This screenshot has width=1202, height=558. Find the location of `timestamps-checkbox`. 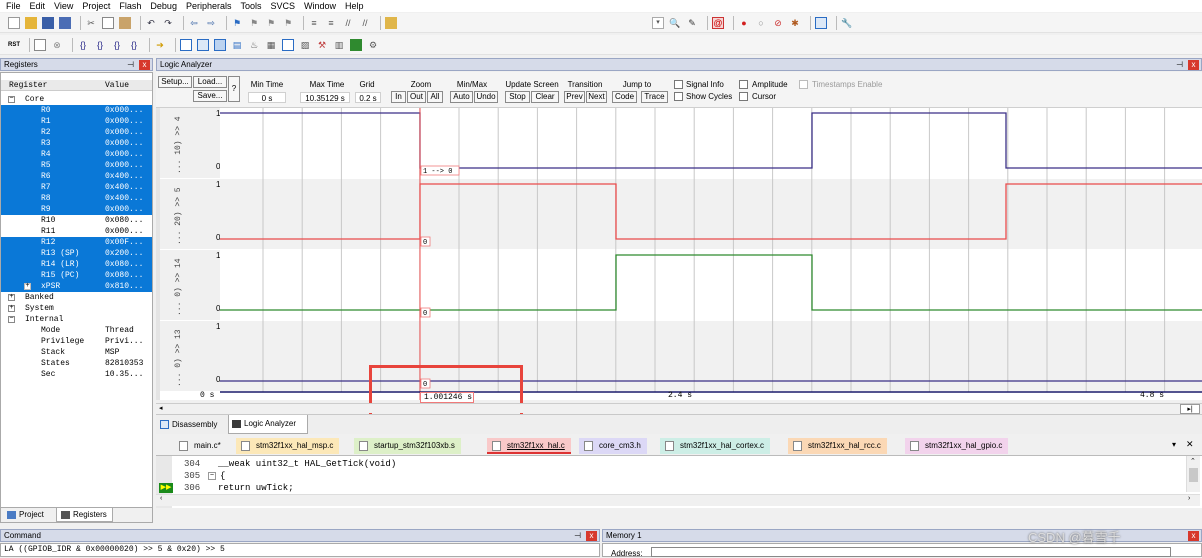

timestamps-checkbox is located at coordinates (803, 84).